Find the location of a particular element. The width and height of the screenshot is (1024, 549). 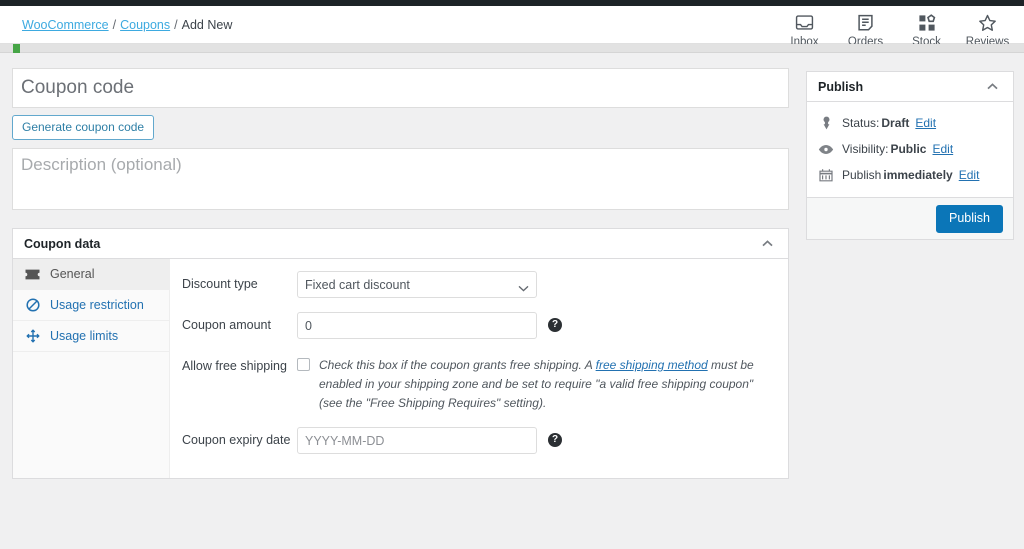

stock-icon is located at coordinates (926, 23).